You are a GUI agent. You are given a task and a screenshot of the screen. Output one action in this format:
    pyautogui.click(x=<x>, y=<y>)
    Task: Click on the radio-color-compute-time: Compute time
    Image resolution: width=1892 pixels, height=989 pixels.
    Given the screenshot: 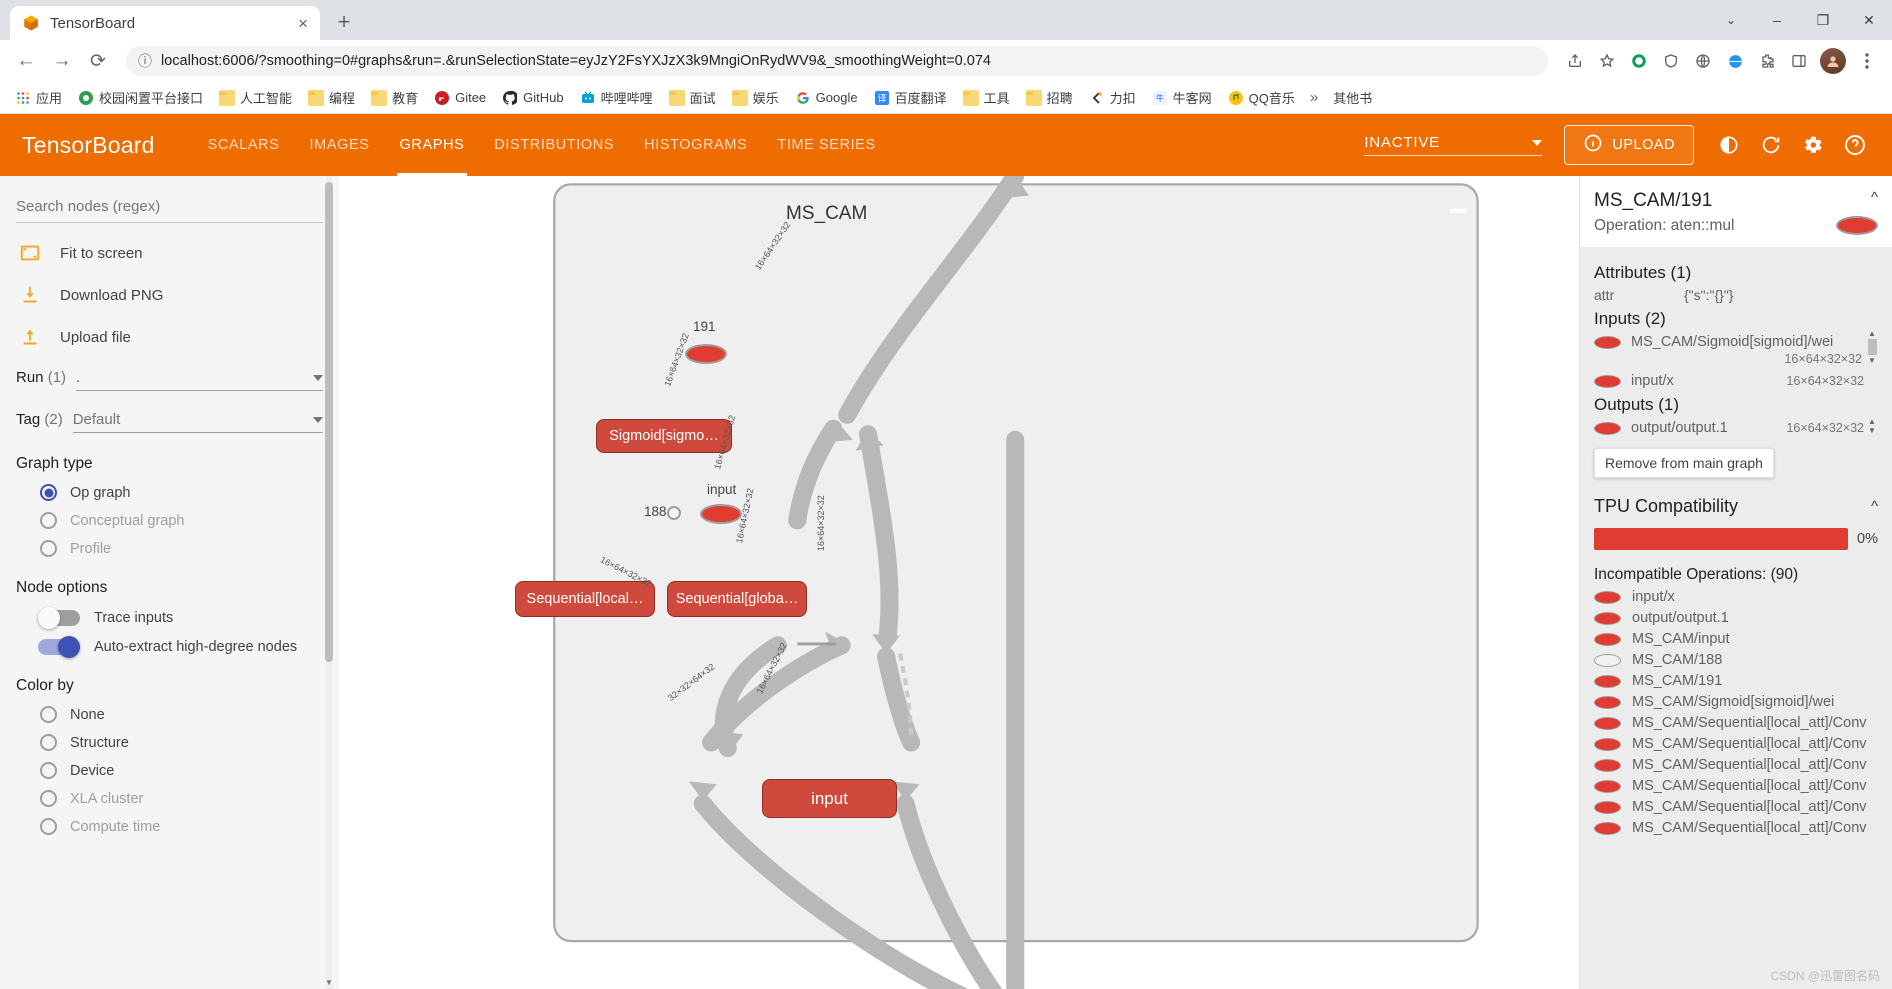 What is the action you would take?
    pyautogui.click(x=169, y=826)
    